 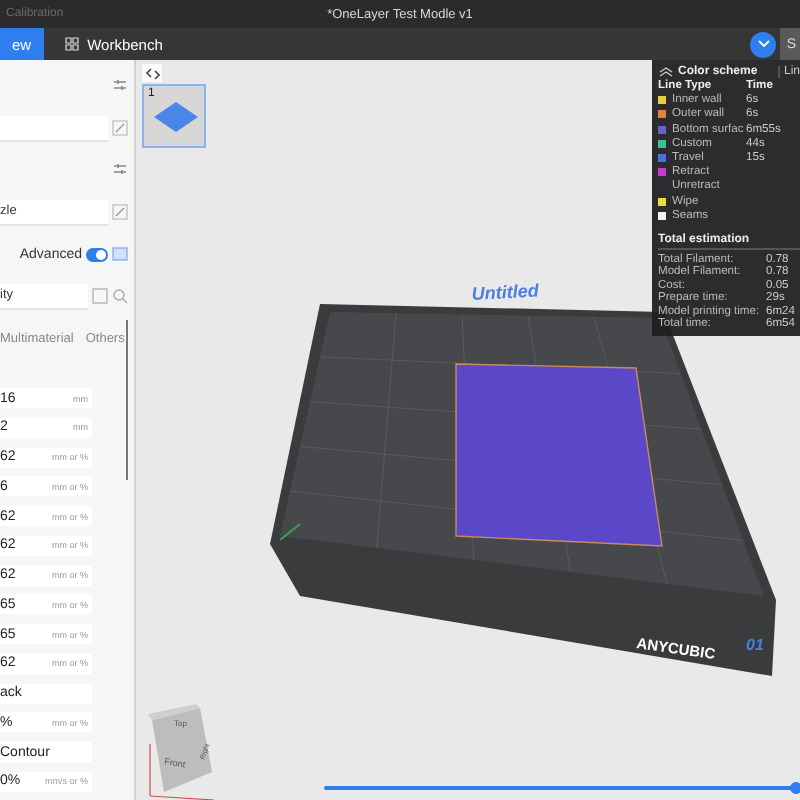 What do you see at coordinates (126, 400) in the screenshot?
I see `scrollbar` at bounding box center [126, 400].